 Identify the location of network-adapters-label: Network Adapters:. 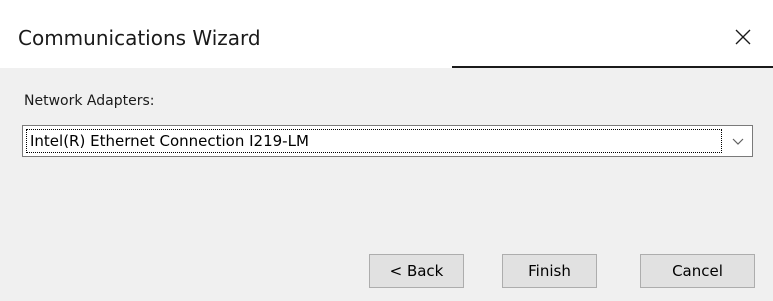
(89, 101).